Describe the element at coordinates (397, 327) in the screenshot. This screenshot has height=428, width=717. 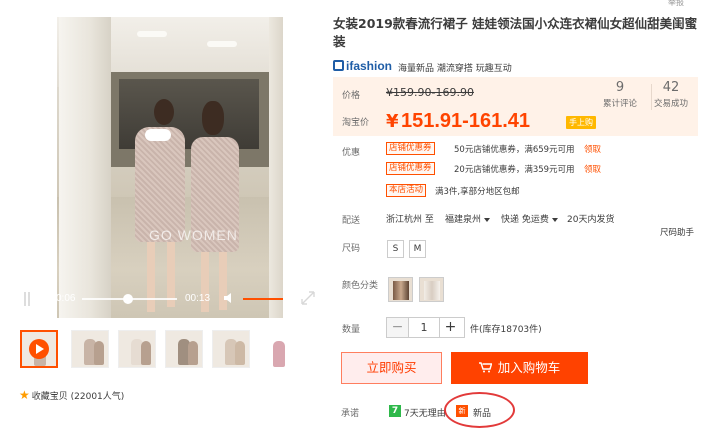
I see `quantity-decrease-button: −` at that location.